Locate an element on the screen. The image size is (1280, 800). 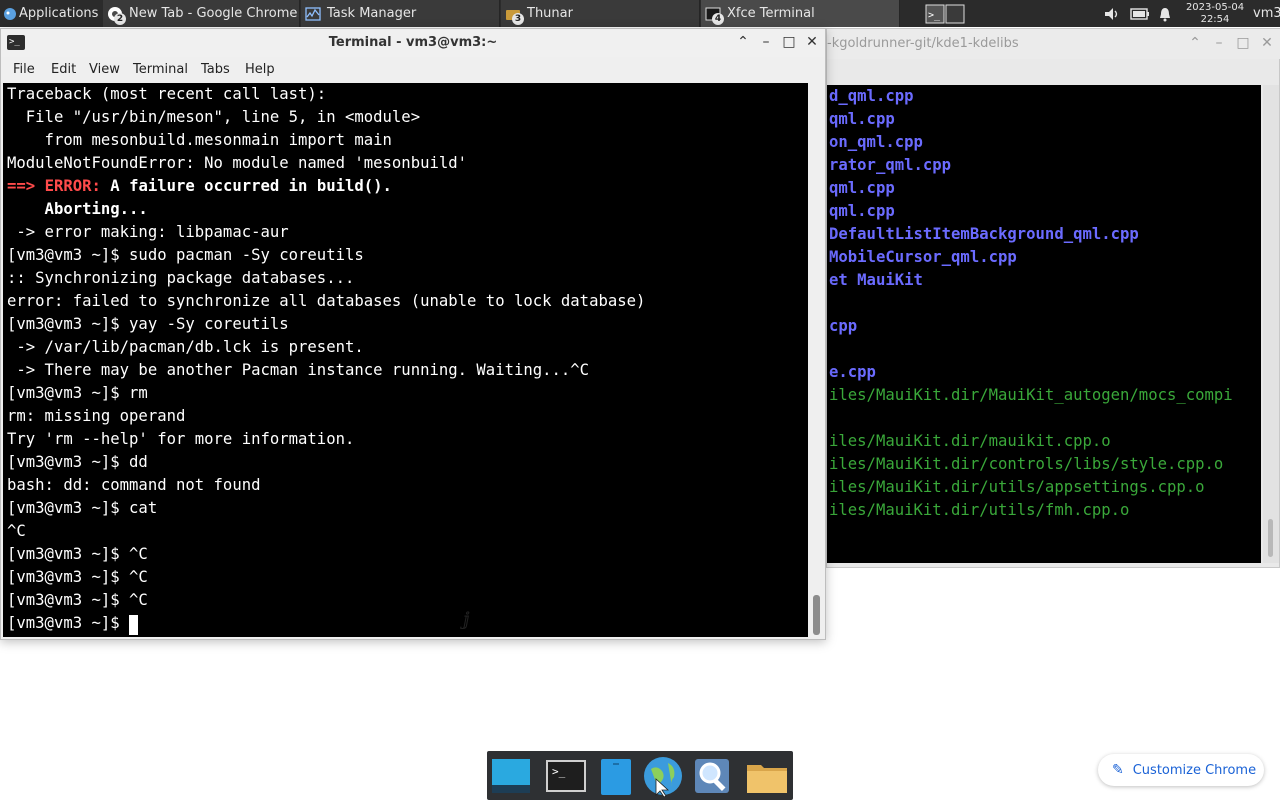
show-desktop-icon is located at coordinates (511, 776).